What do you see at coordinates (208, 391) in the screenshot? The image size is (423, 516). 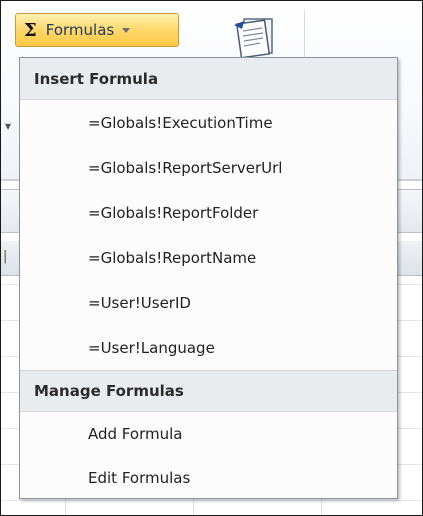 I see `manage-formulas-header: Manage Formulas` at bounding box center [208, 391].